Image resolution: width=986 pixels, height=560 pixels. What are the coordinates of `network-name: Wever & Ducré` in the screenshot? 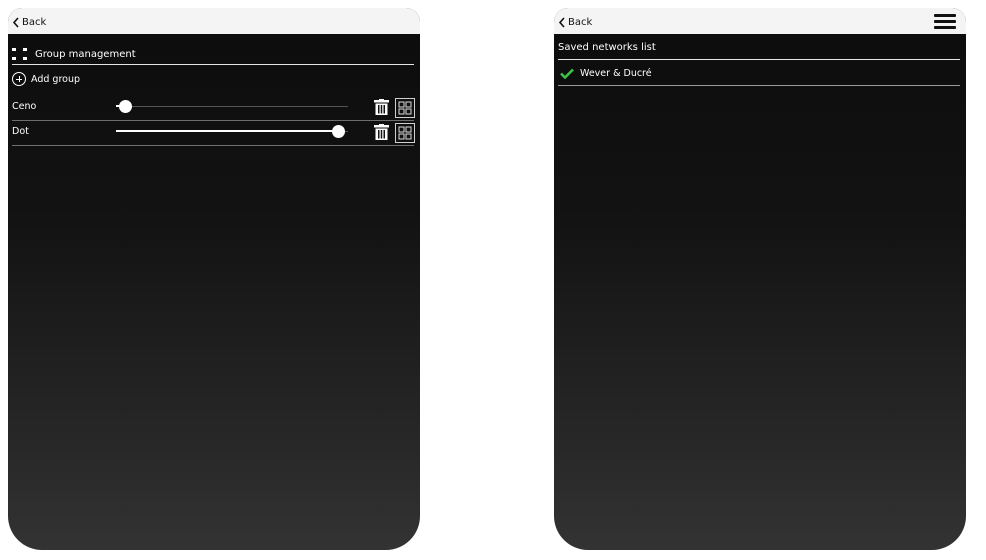 It's located at (616, 73).